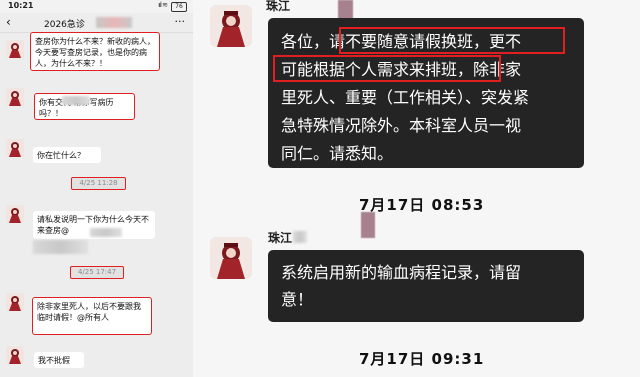 This screenshot has width=640, height=377. Describe the element at coordinates (337, 153) in the screenshot. I see `message-line: 同仁。请悉知。` at that location.